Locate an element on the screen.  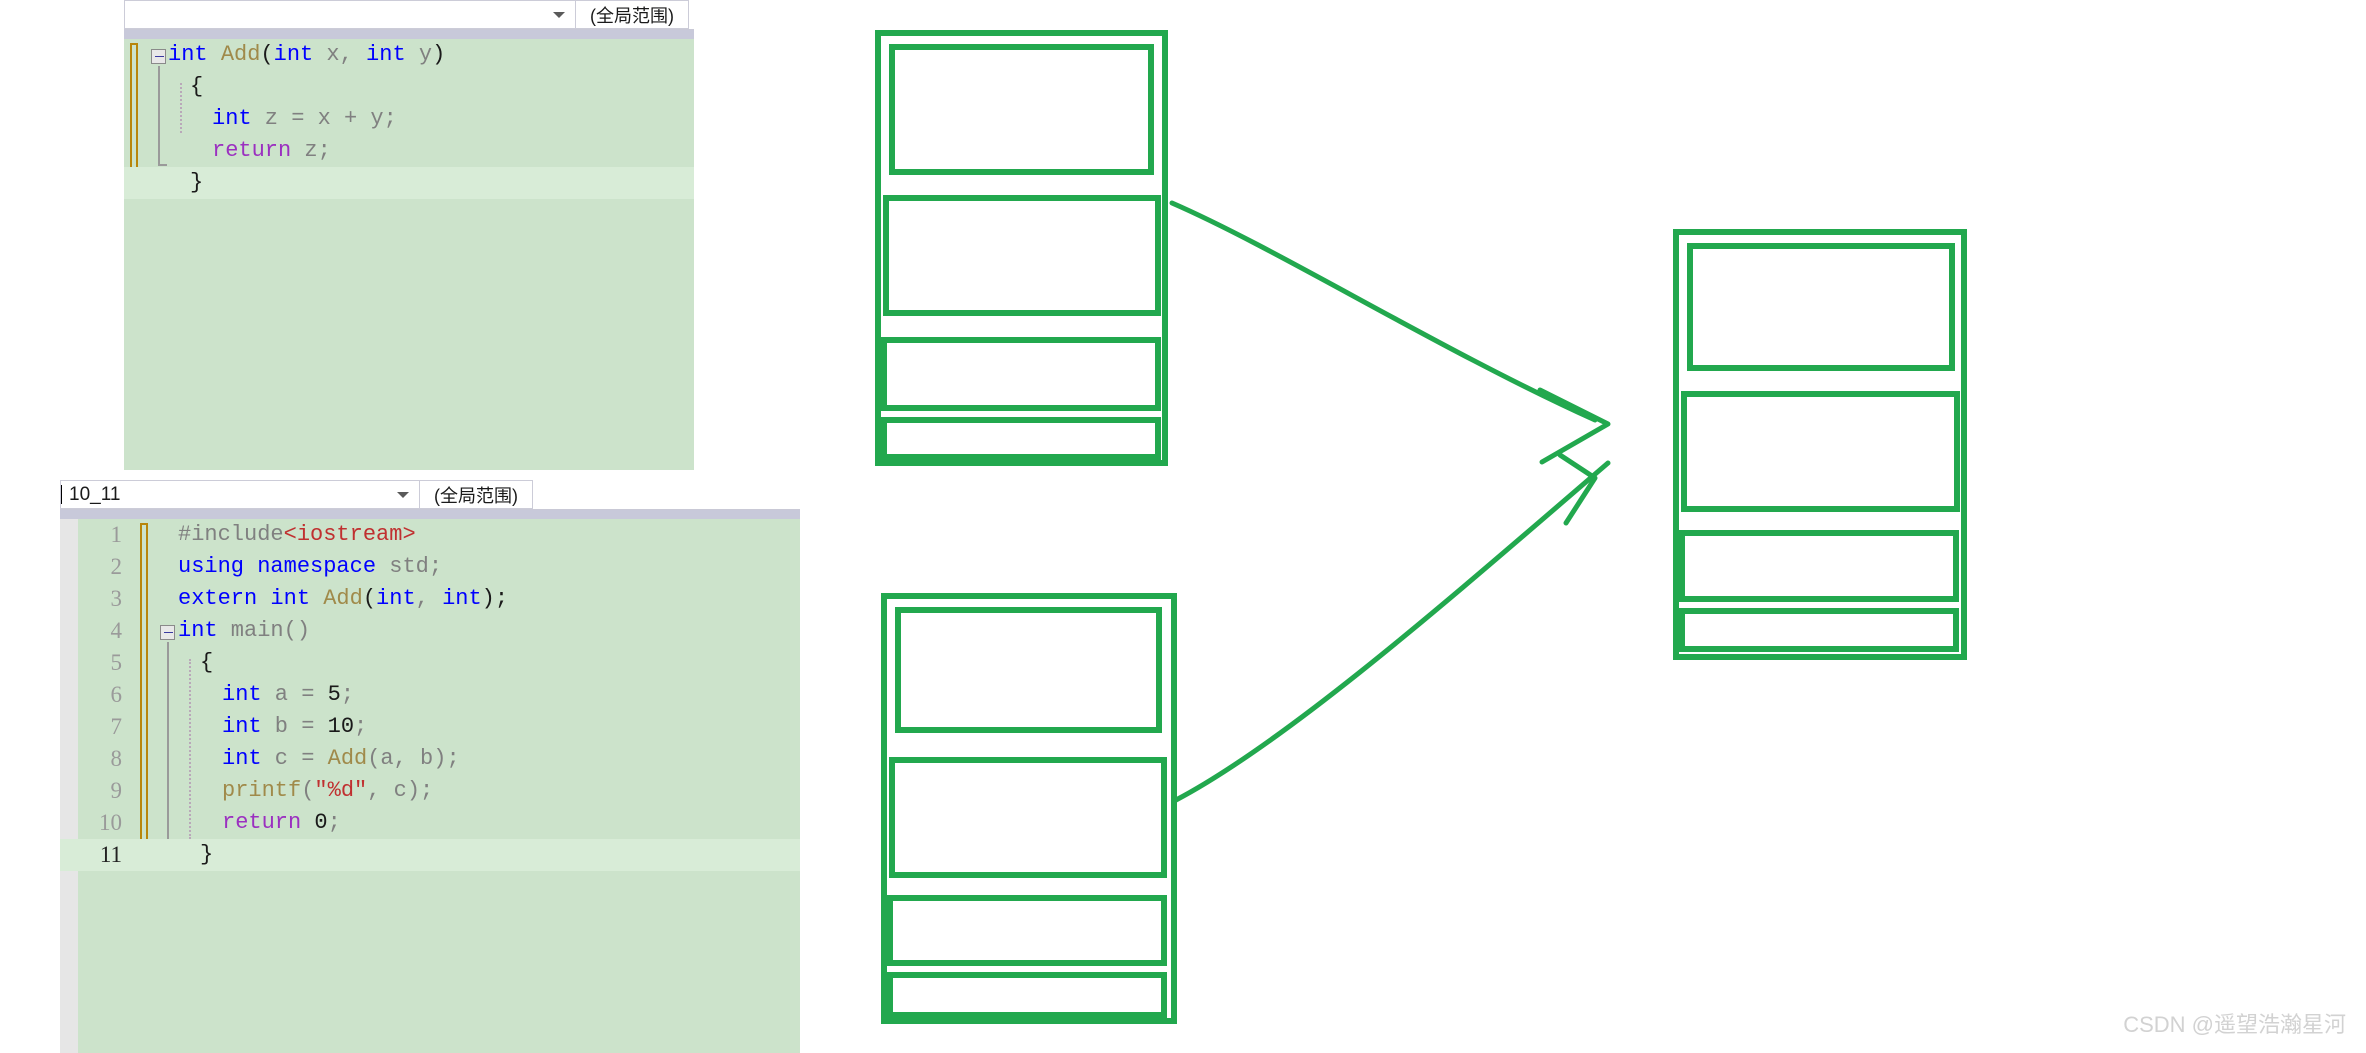
code-text: int a = 5; is located at coordinates (288, 695).